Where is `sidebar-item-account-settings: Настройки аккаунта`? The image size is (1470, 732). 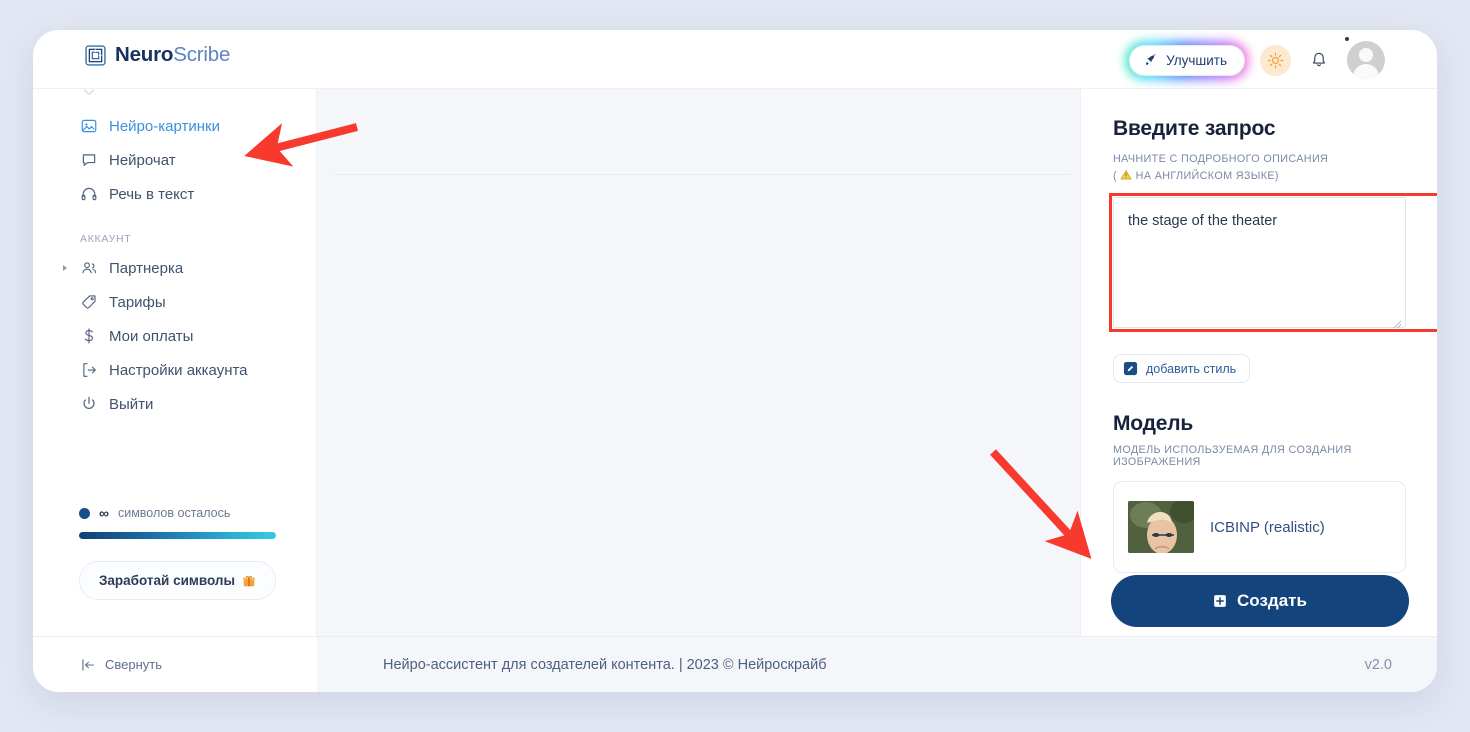
sidebar-item-account-settings: Настройки аккаунта is located at coordinates (174, 370).